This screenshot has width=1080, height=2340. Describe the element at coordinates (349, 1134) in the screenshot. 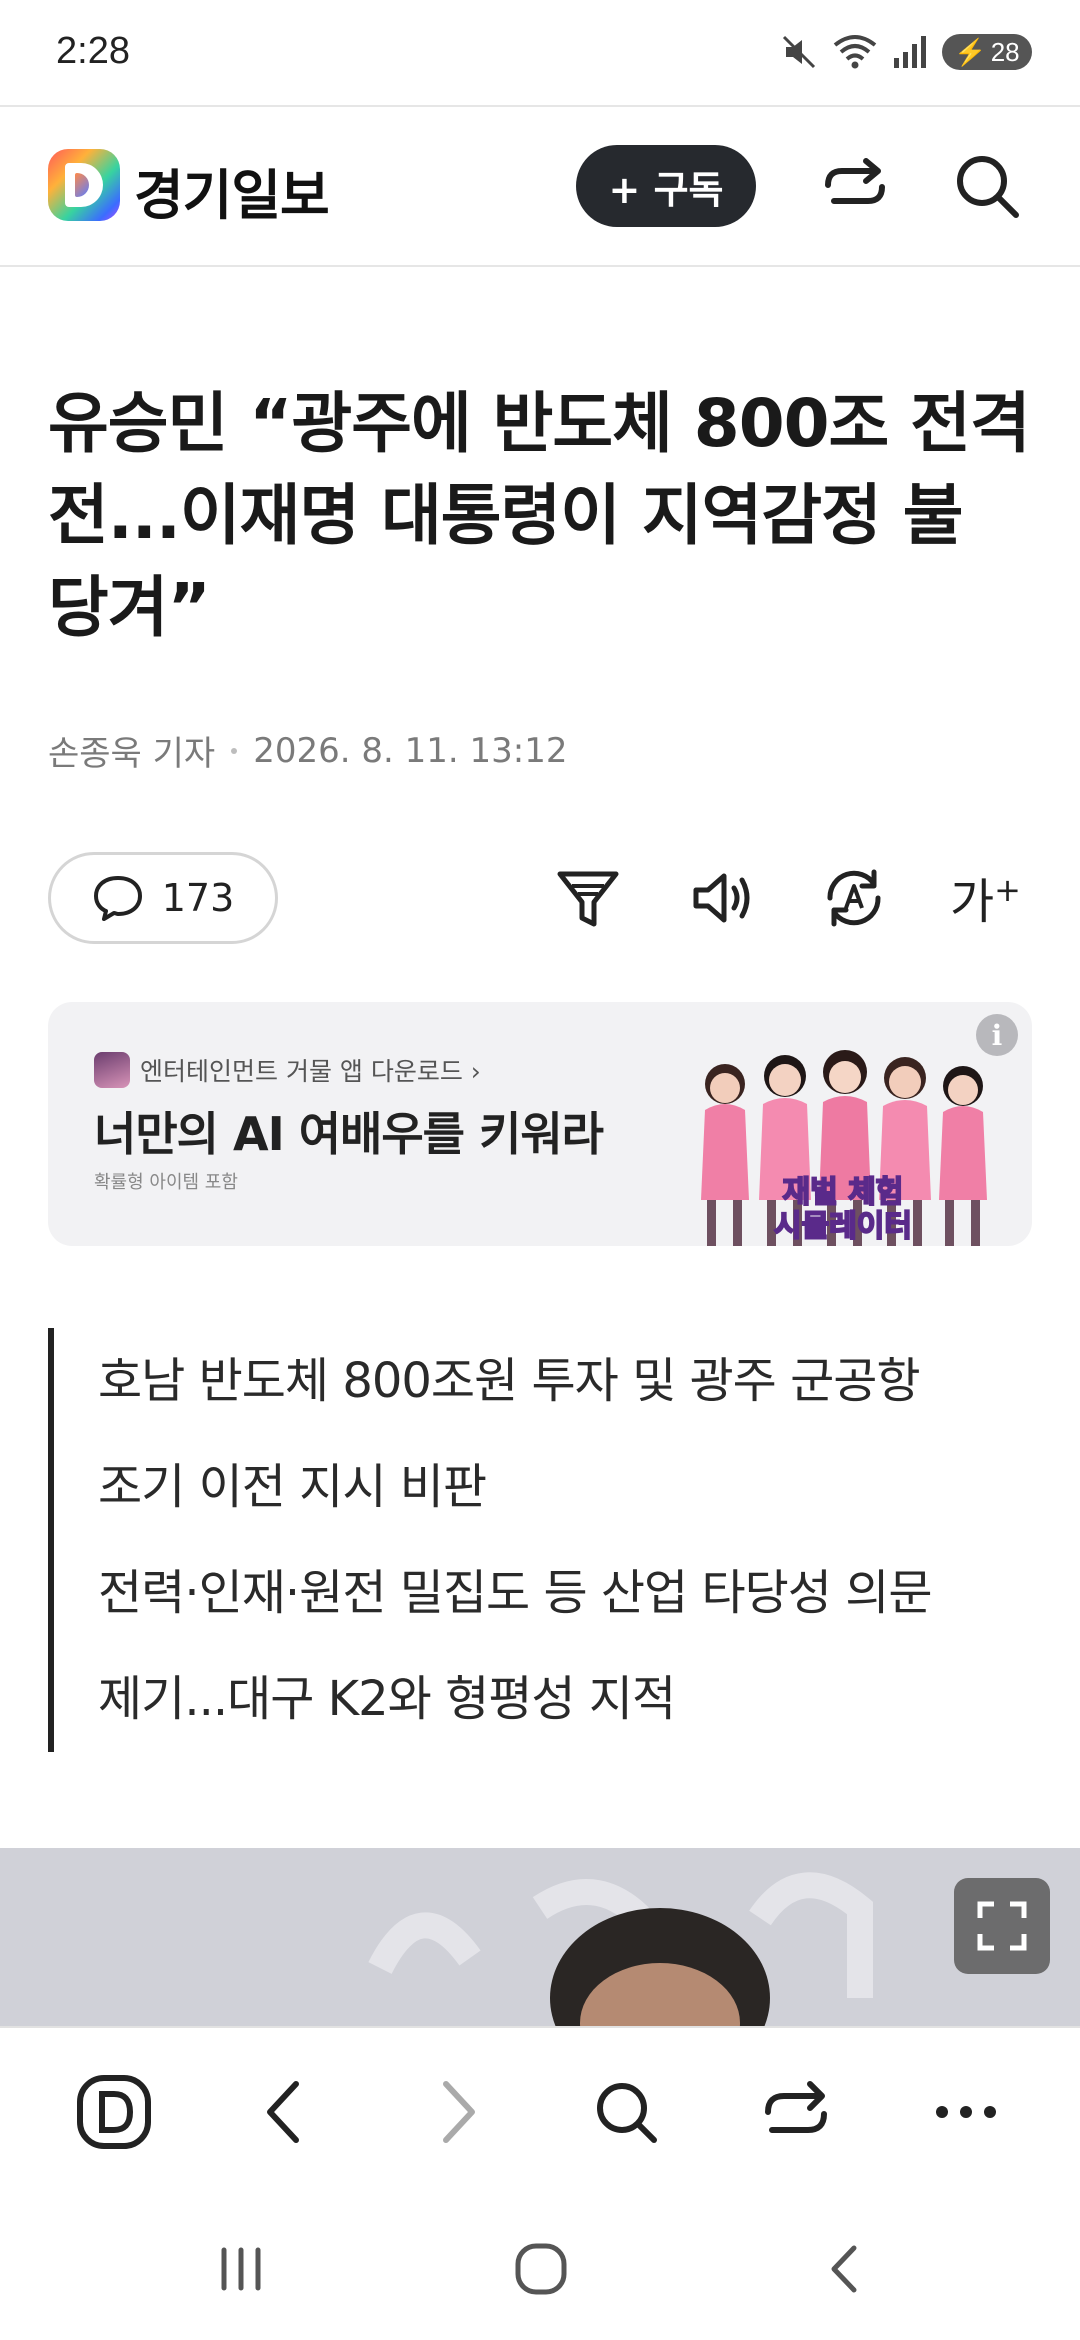

I see `ad-title: 너만의 AI 여배우를 키워라` at that location.